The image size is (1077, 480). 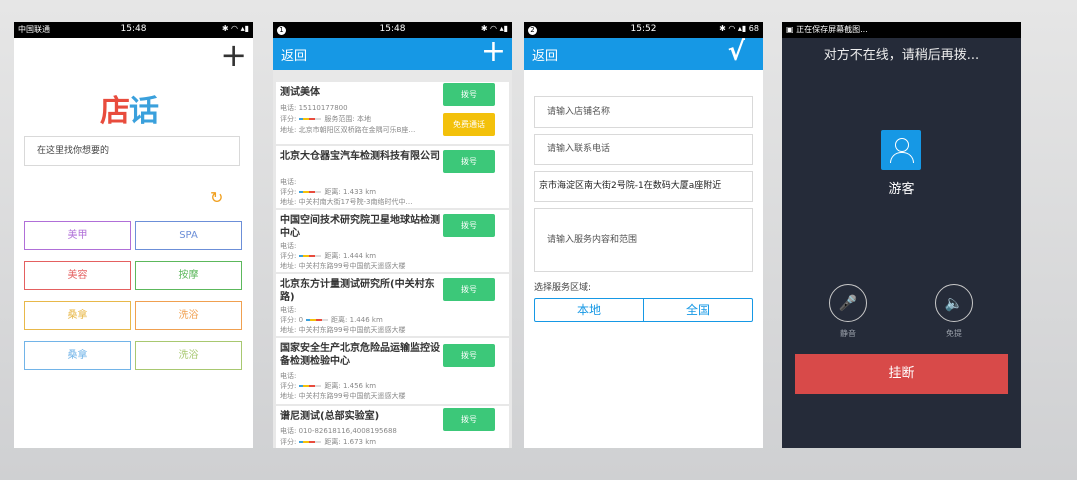 I want to click on nav-bar: 返回 +, so click(x=392, y=53).